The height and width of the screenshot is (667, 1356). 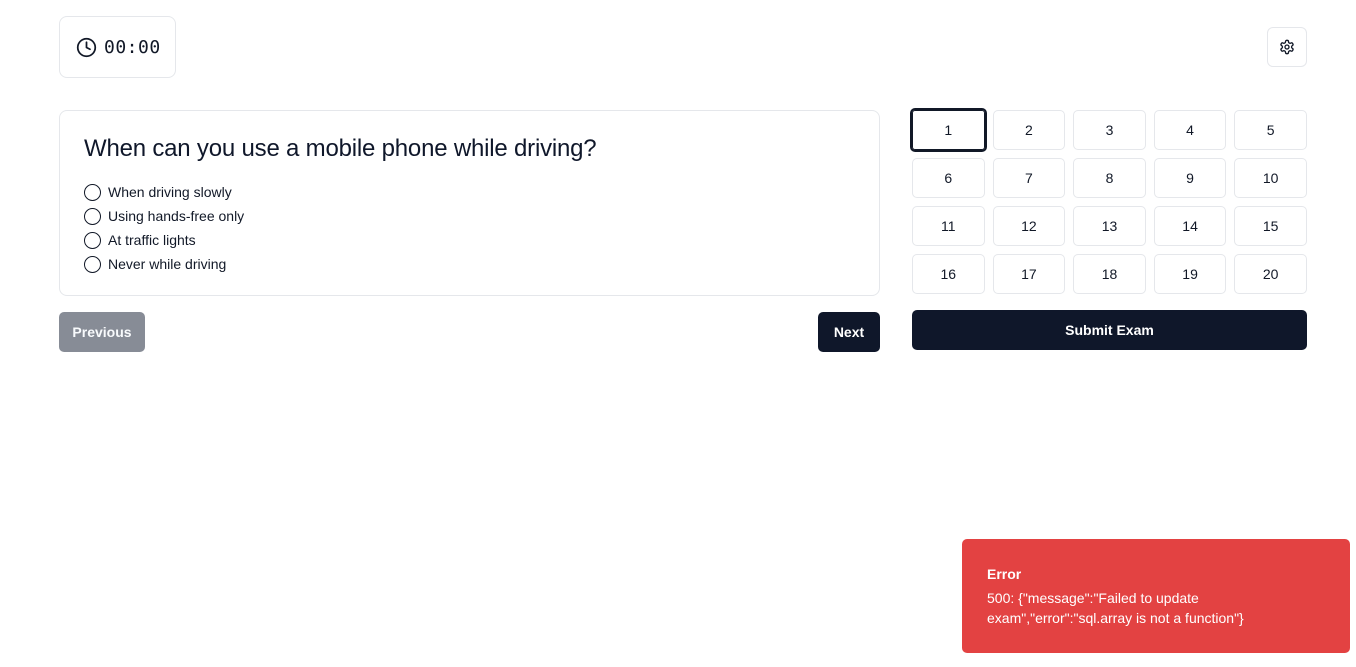 What do you see at coordinates (469, 216) in the screenshot?
I see `answer-option: Using hands-free only` at bounding box center [469, 216].